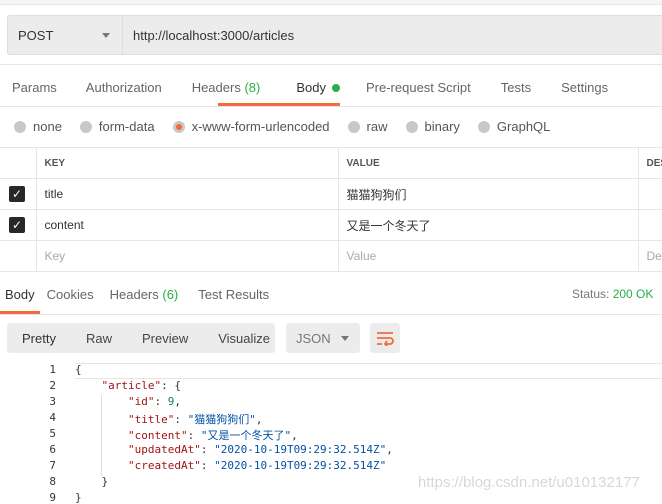  Describe the element at coordinates (52, 433) in the screenshot. I see `line-number: 5` at that location.